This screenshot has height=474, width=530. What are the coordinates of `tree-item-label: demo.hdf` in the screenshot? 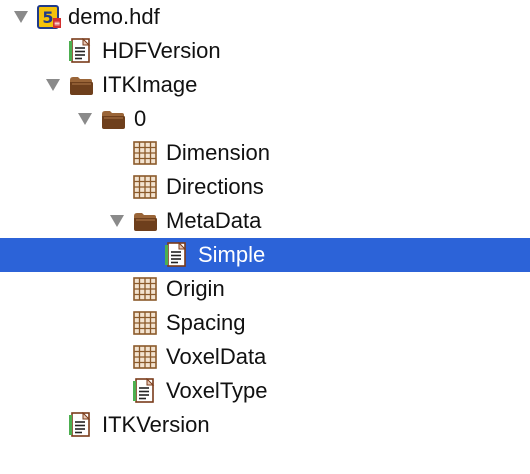 It's located at (114, 16).